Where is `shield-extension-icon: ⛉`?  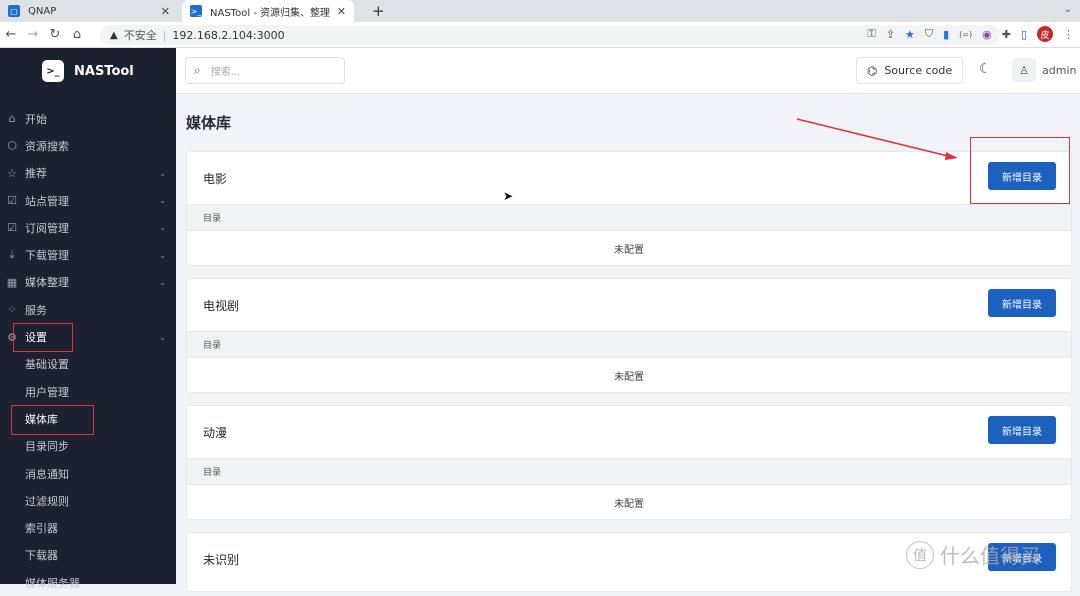 shield-extension-icon: ⛉ is located at coordinates (929, 34).